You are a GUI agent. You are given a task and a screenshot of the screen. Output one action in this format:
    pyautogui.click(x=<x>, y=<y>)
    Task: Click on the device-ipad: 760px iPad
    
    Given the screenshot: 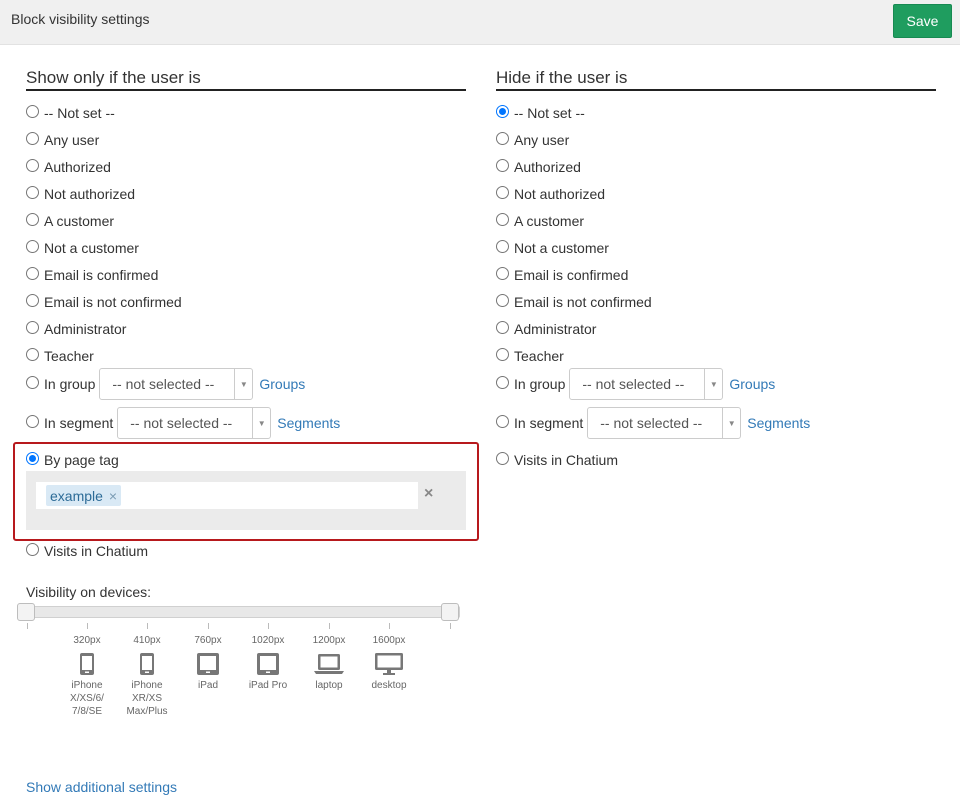 What is the action you would take?
    pyautogui.click(x=208, y=663)
    